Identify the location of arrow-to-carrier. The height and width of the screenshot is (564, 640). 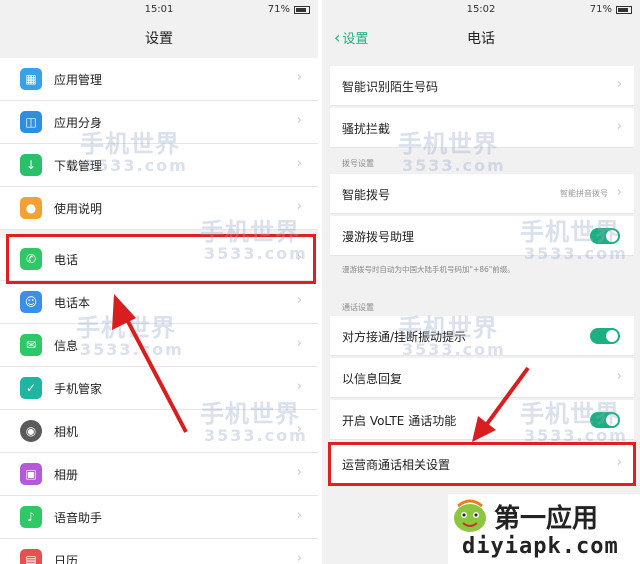
(501, 404).